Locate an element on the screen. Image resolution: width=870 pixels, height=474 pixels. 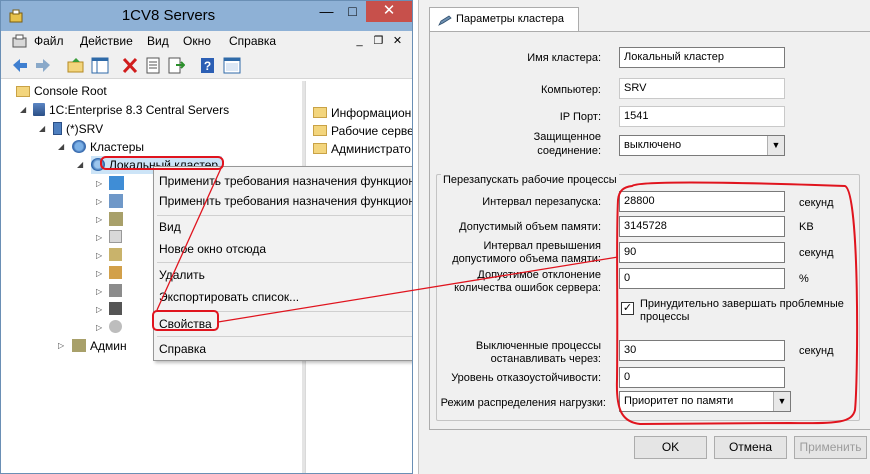
properties-icon is located at coordinates (153, 65).